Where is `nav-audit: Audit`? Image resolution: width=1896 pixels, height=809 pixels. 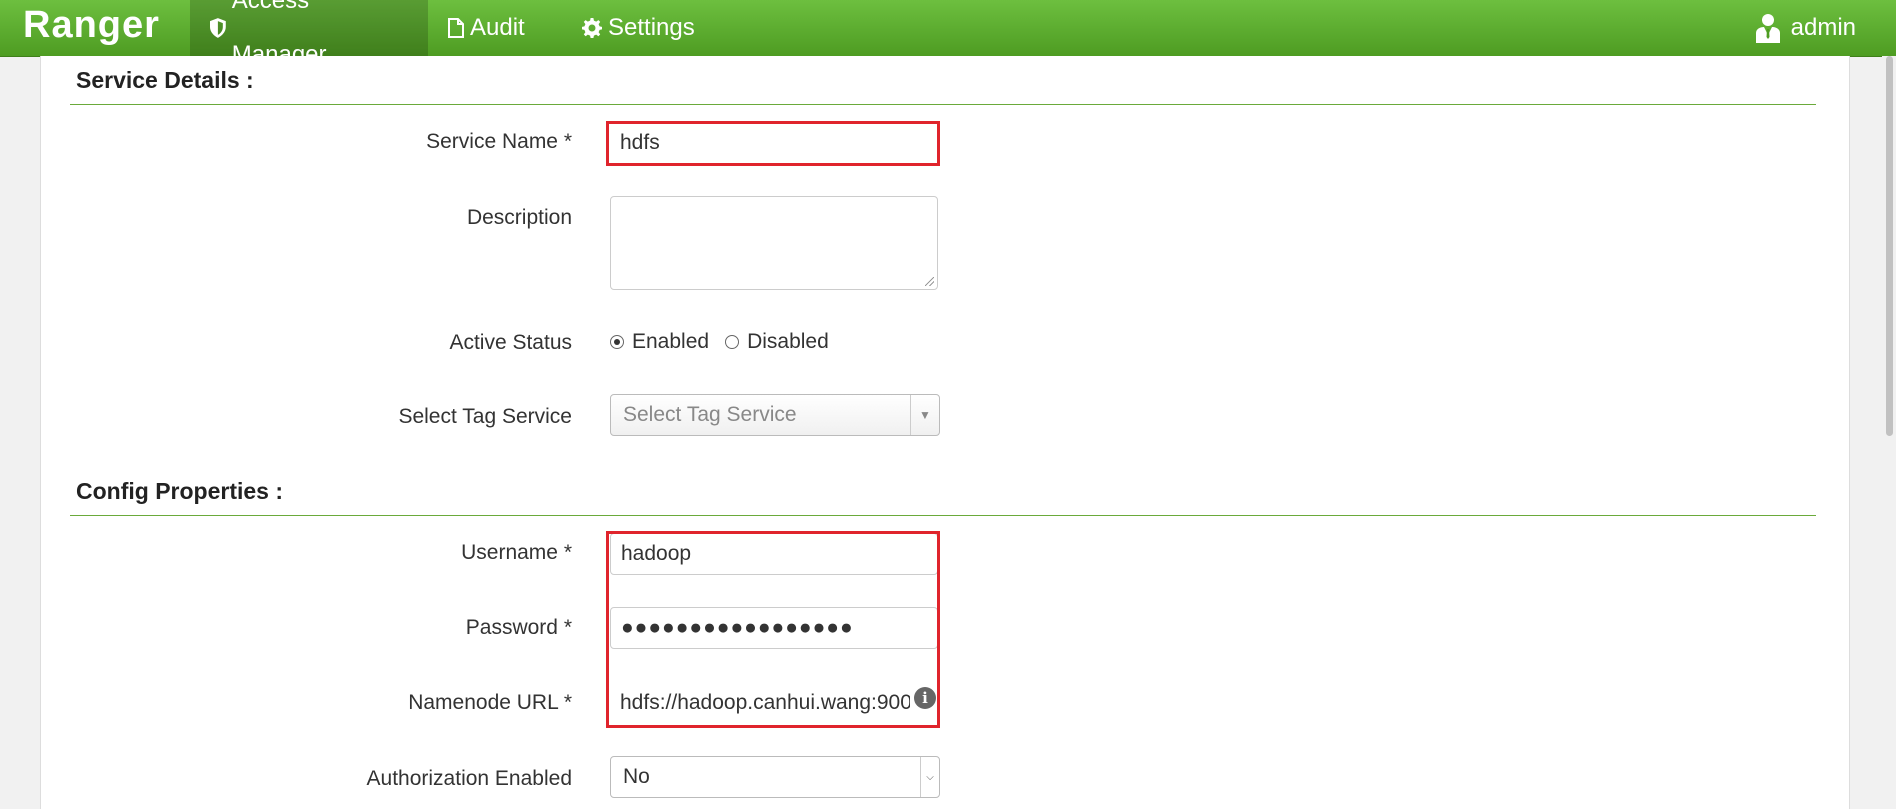
nav-audit: Audit is located at coordinates (498, 28).